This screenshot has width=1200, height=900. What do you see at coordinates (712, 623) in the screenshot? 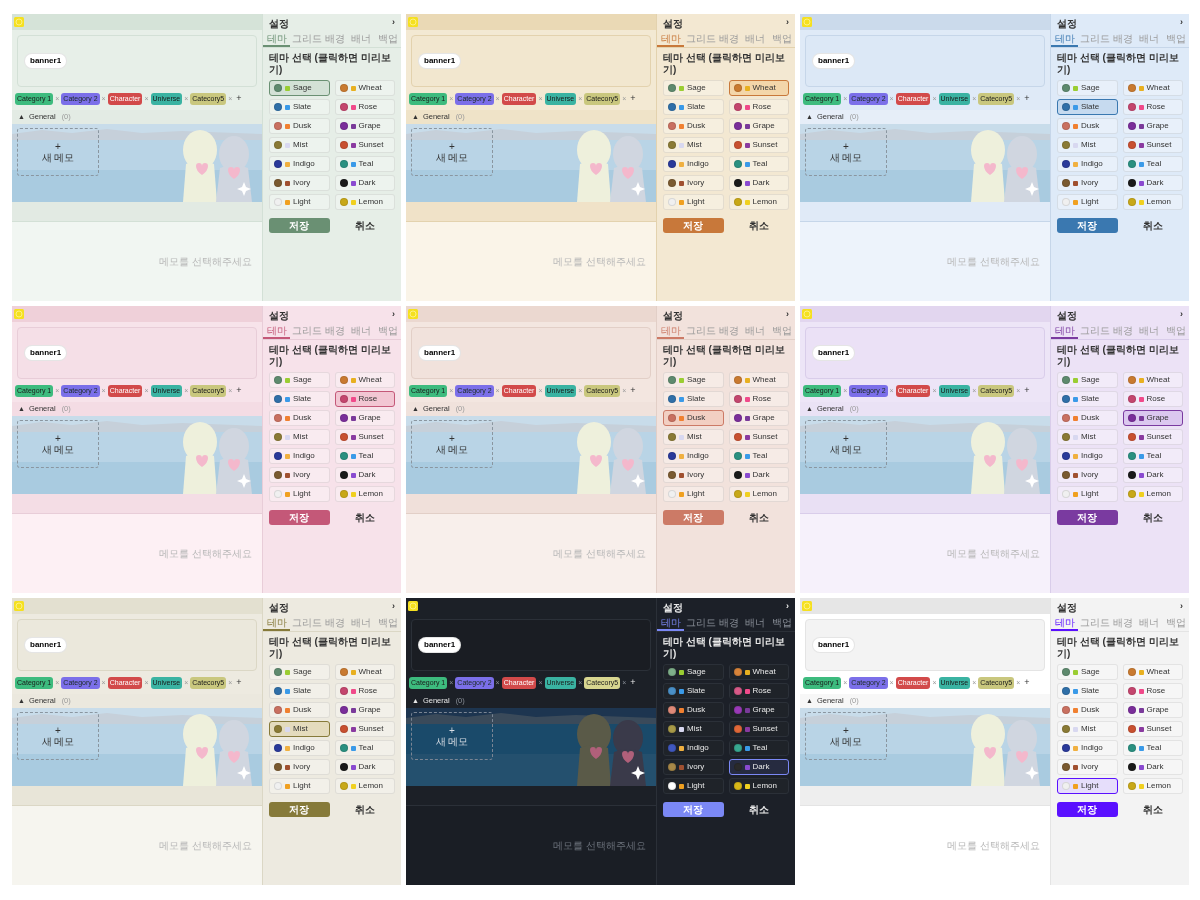
I see `settings-tab: 그리드 배경` at bounding box center [712, 623].